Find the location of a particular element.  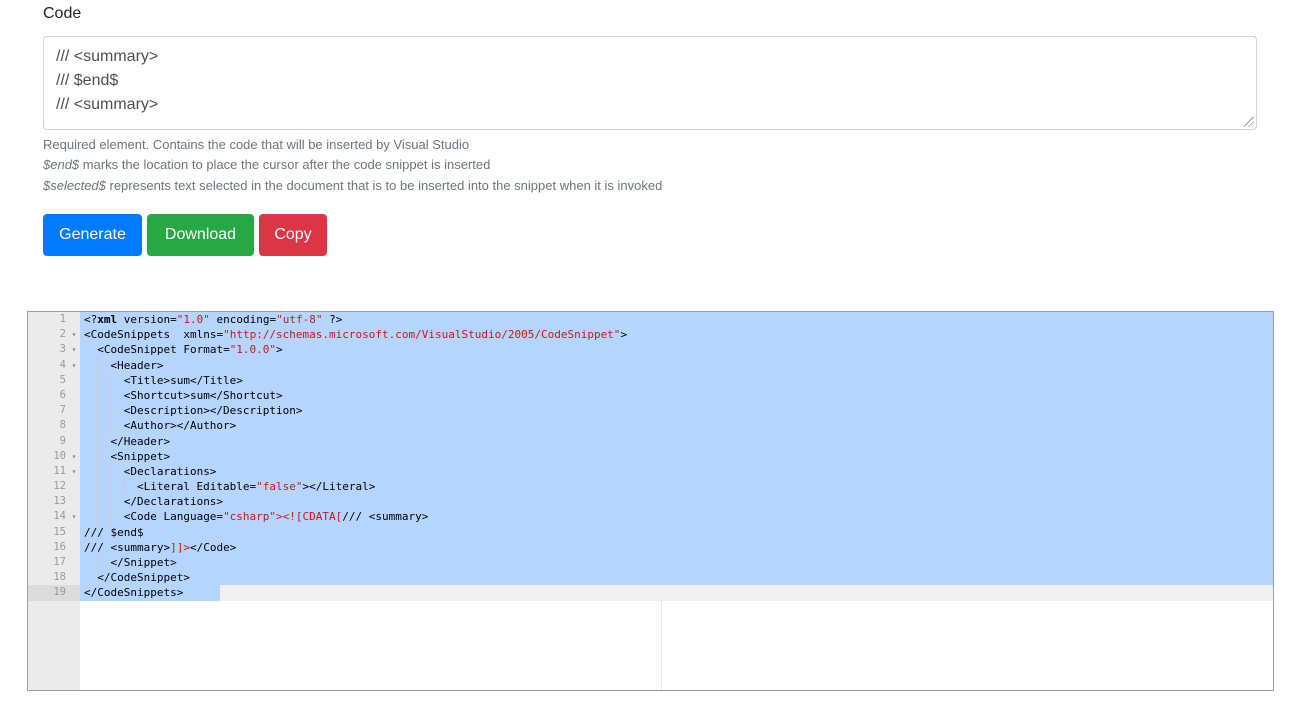

editor-line: 7 <Description></Description> is located at coordinates (650, 411).